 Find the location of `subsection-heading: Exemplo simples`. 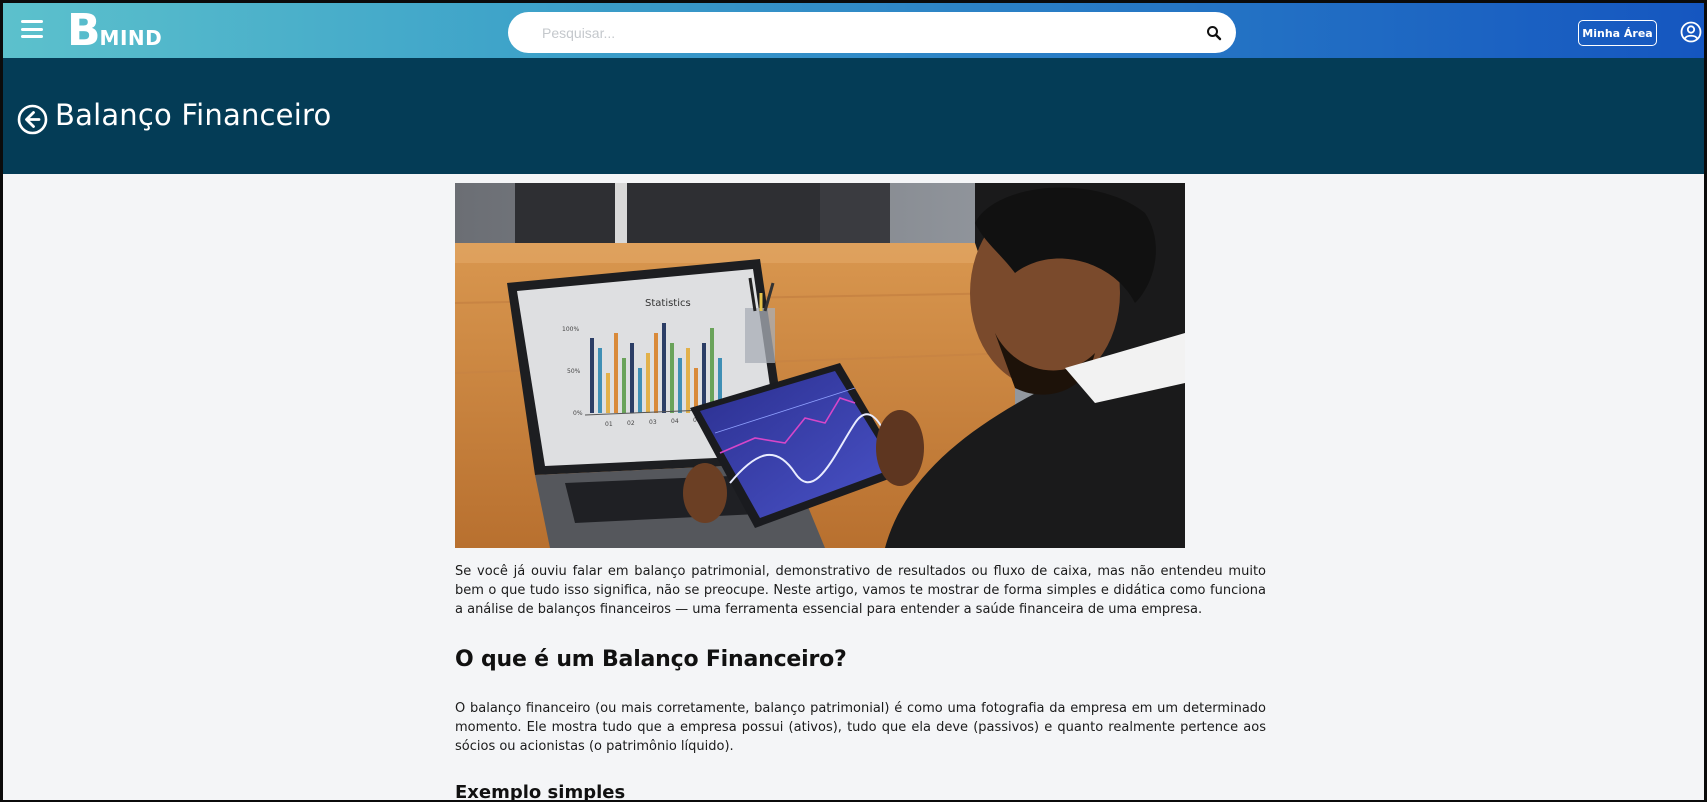

subsection-heading: Exemplo simples is located at coordinates (540, 792).